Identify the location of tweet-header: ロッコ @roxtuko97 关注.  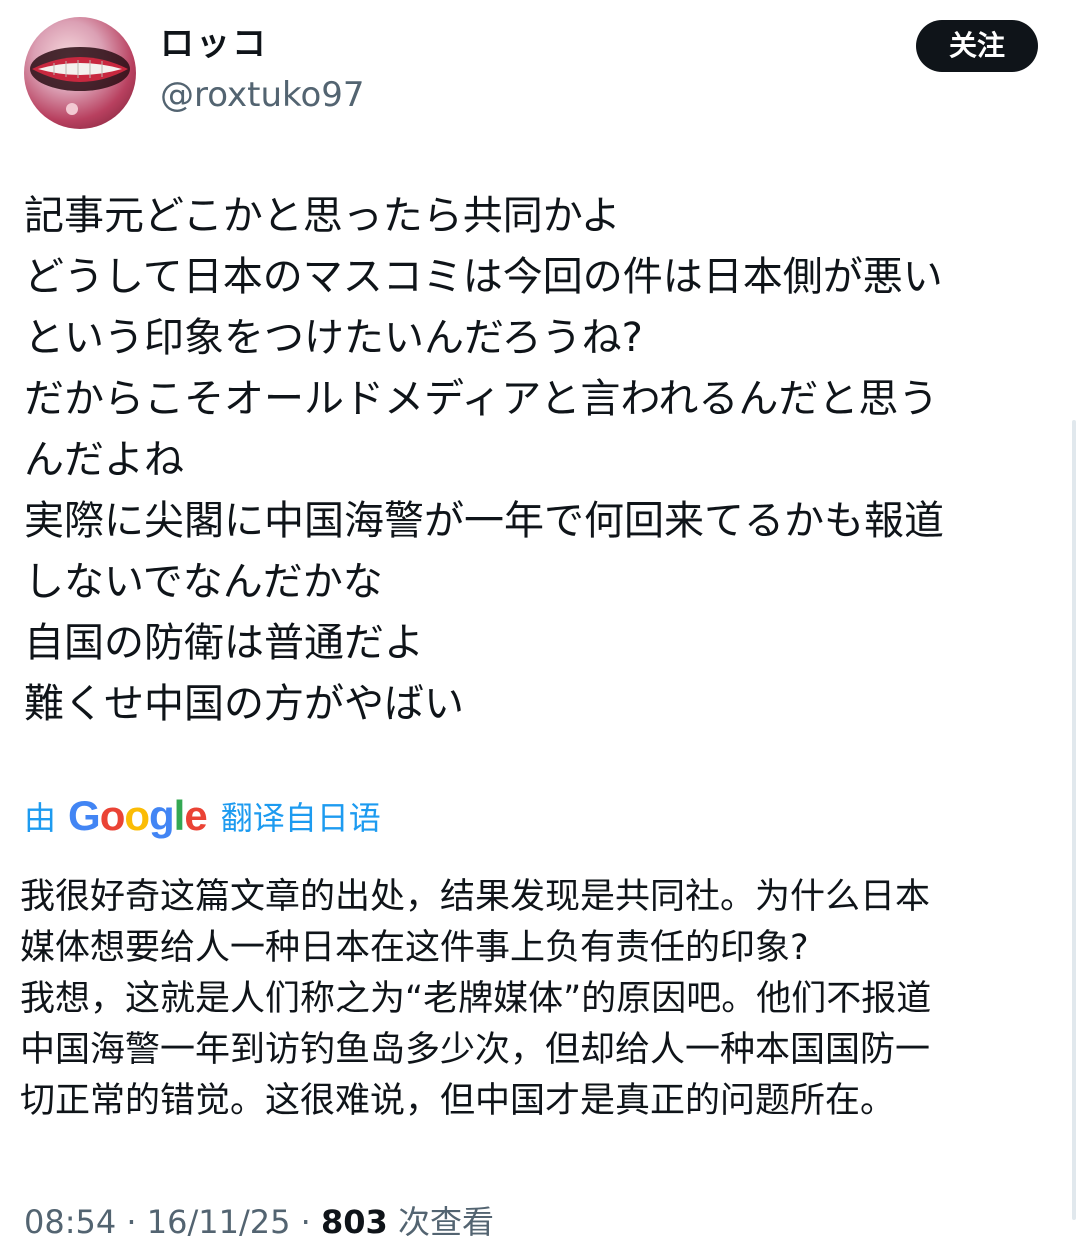
(540, 75).